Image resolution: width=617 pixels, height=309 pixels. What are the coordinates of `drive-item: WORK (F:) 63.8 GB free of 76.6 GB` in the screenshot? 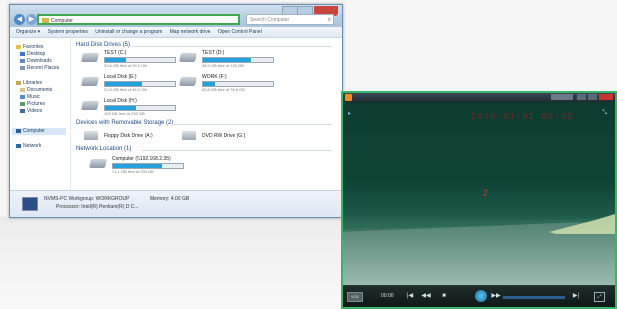 It's located at (229, 85).